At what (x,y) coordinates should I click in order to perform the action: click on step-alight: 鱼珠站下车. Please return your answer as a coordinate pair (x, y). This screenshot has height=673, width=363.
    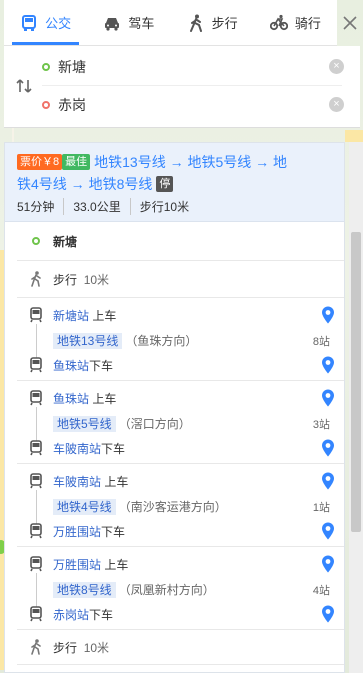
    Looking at the image, I should click on (174, 365).